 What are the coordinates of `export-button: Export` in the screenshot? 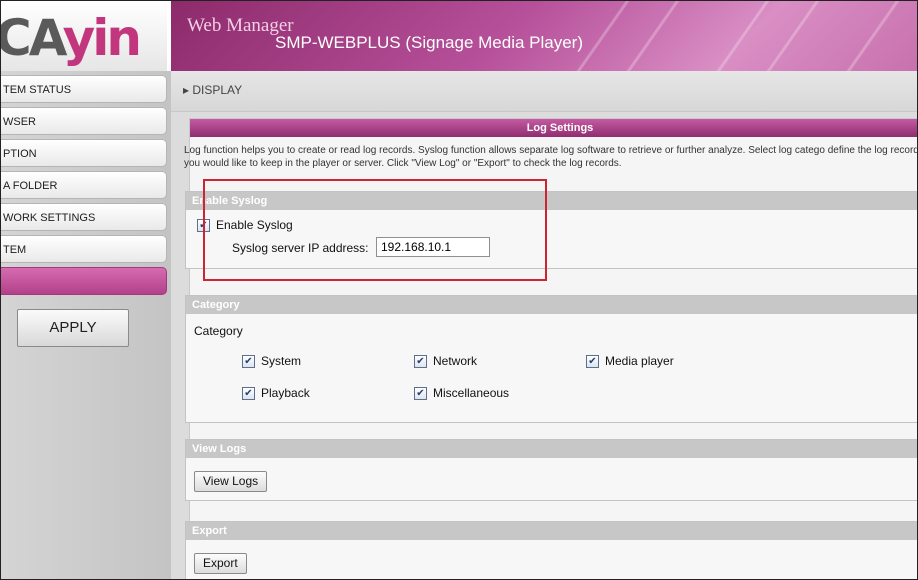 It's located at (220, 563).